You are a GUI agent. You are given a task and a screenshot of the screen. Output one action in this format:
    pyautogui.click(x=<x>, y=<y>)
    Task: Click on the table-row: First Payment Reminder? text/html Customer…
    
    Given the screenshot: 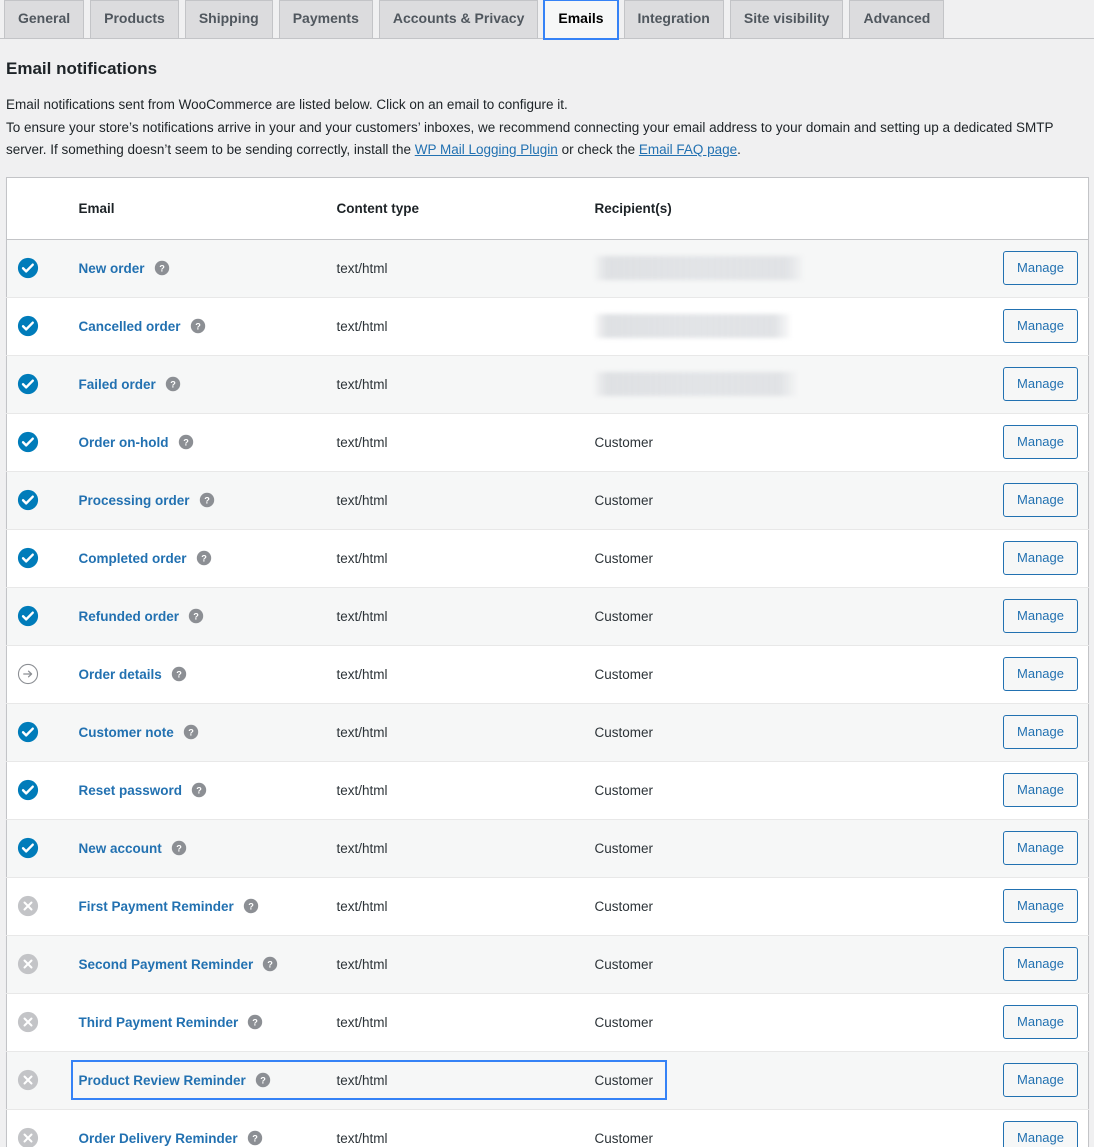 What is the action you would take?
    pyautogui.click(x=547, y=906)
    